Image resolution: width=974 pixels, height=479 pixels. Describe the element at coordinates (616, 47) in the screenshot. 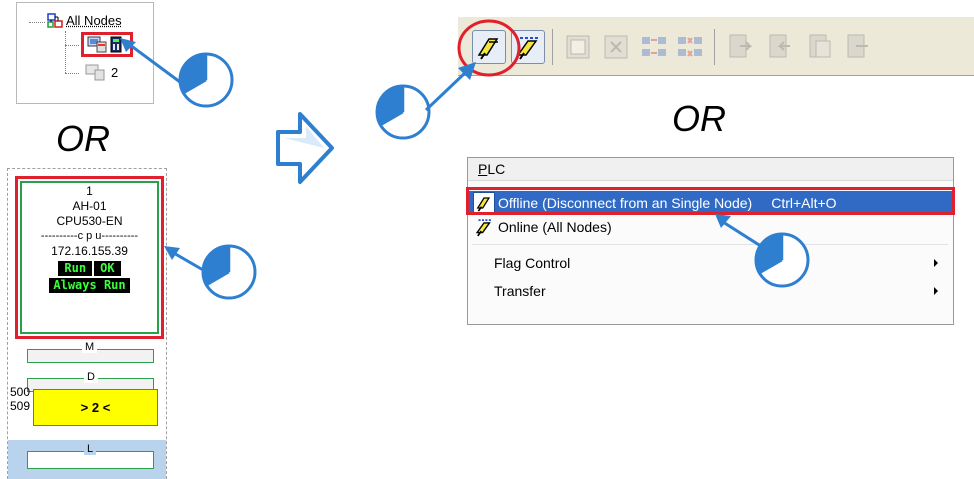

I see `stop-monitor-icon` at that location.